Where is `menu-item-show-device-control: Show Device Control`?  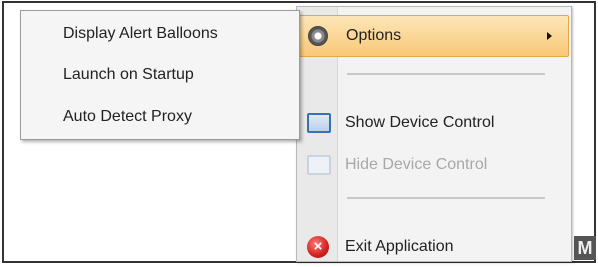
menu-item-show-device-control: Show Device Control is located at coordinates (434, 123).